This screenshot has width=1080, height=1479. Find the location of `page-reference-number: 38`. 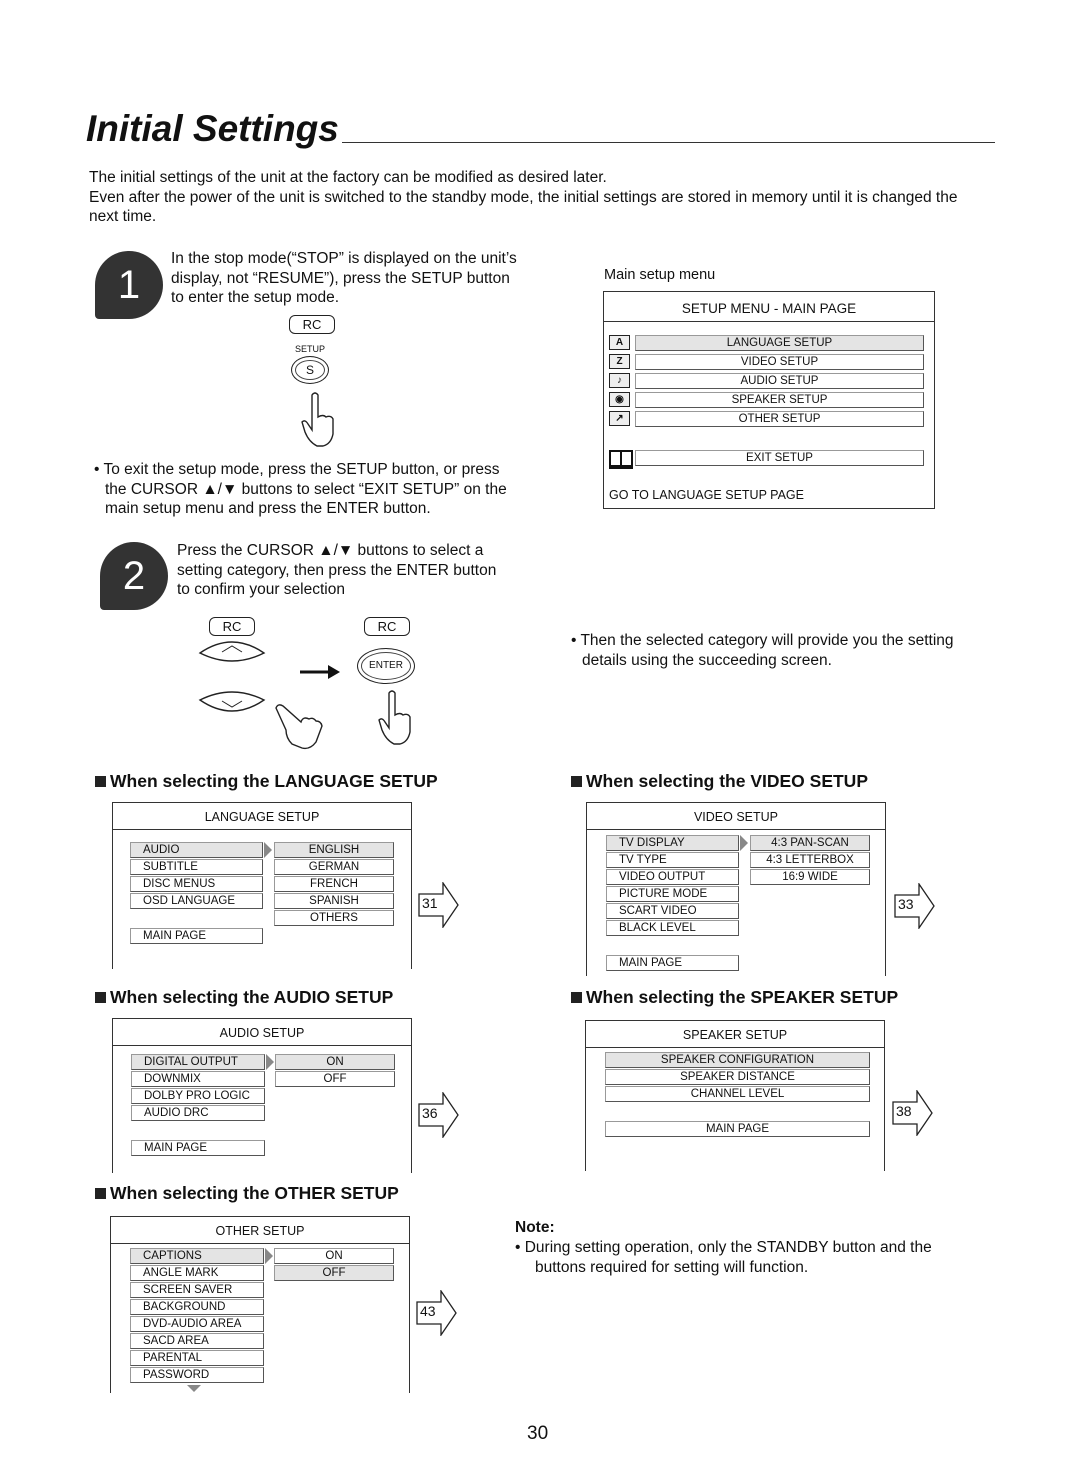

page-reference-number: 38 is located at coordinates (904, 1111).